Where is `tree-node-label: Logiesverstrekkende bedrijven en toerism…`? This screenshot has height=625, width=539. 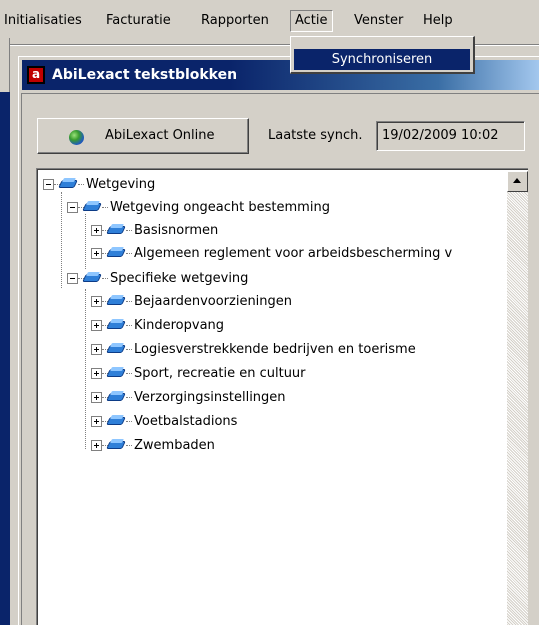 tree-node-label: Logiesverstrekkende bedrijven en toerism… is located at coordinates (275, 349).